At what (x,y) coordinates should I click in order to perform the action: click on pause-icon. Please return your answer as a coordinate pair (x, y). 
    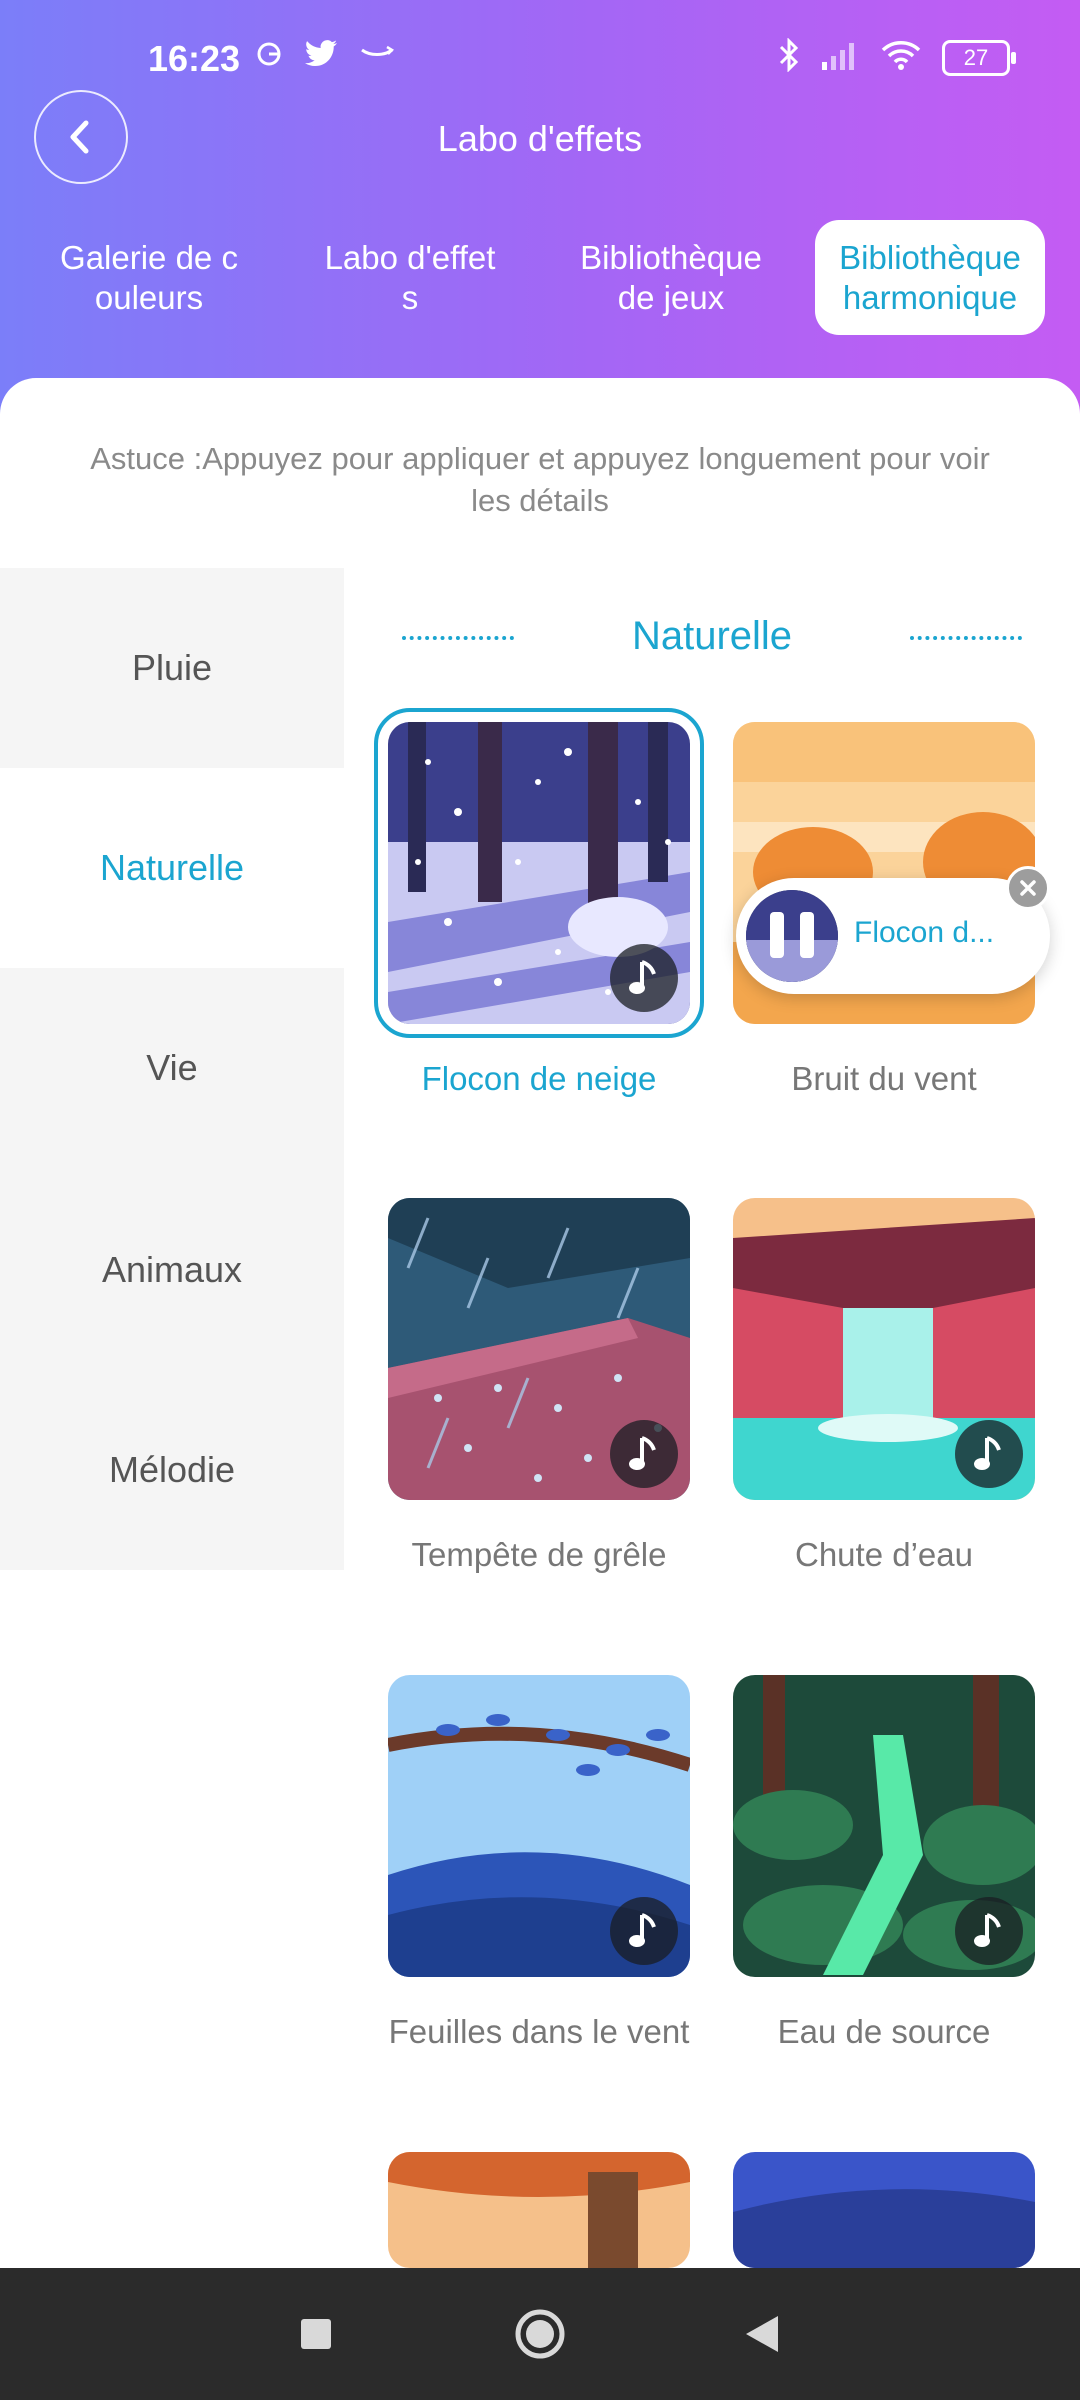
    Looking at the image, I should click on (777, 935).